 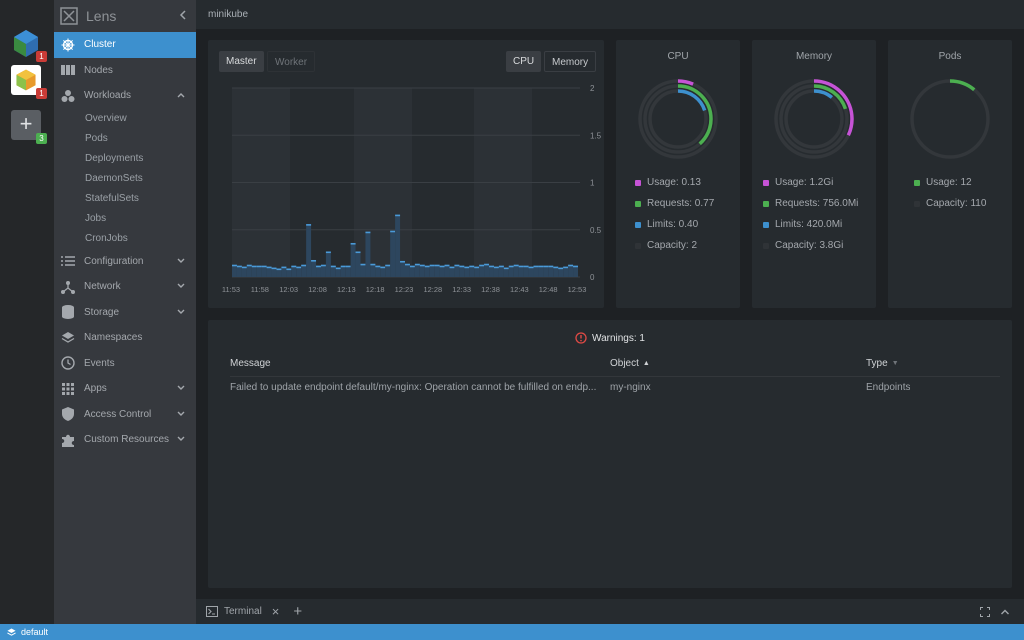 I want to click on tab-terminal: Terminal, so click(x=234, y=611).